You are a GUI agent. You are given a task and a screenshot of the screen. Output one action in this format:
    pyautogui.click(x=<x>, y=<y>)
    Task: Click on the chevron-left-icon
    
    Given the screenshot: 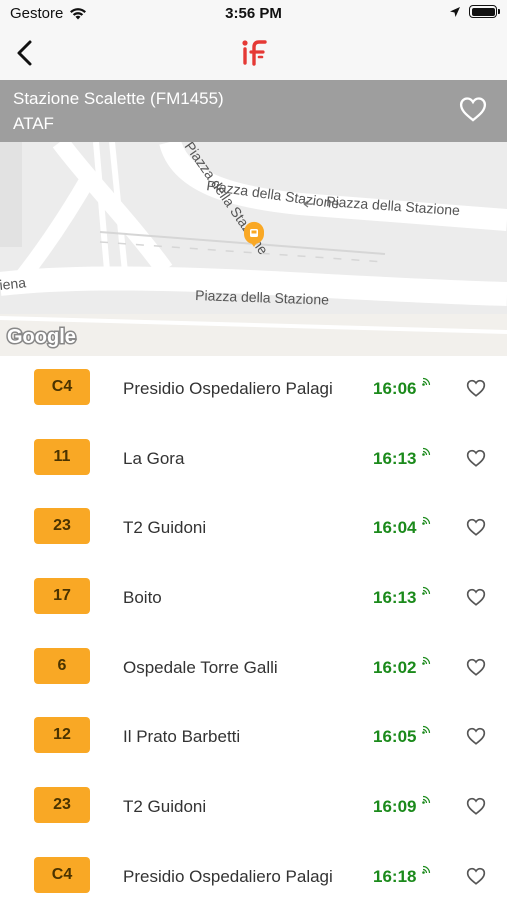 What is the action you would take?
    pyautogui.click(x=25, y=53)
    